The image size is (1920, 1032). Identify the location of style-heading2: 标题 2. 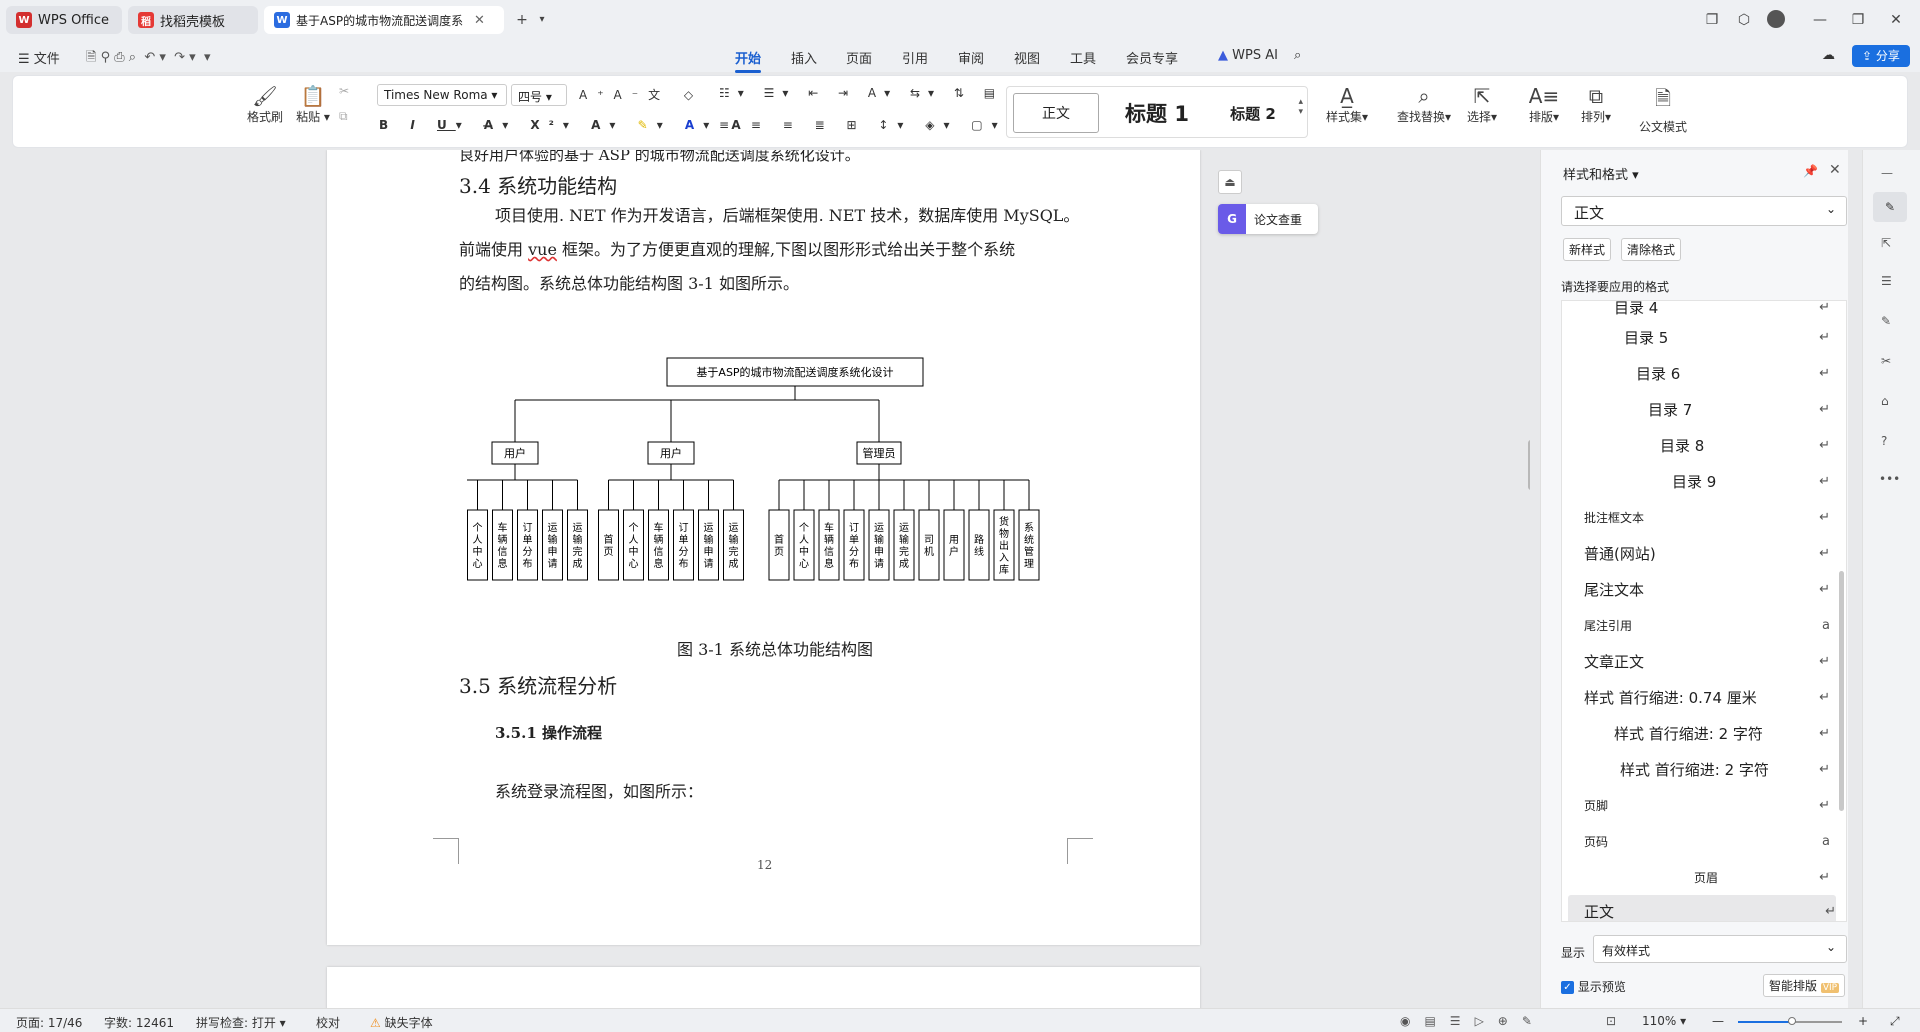
(1253, 113).